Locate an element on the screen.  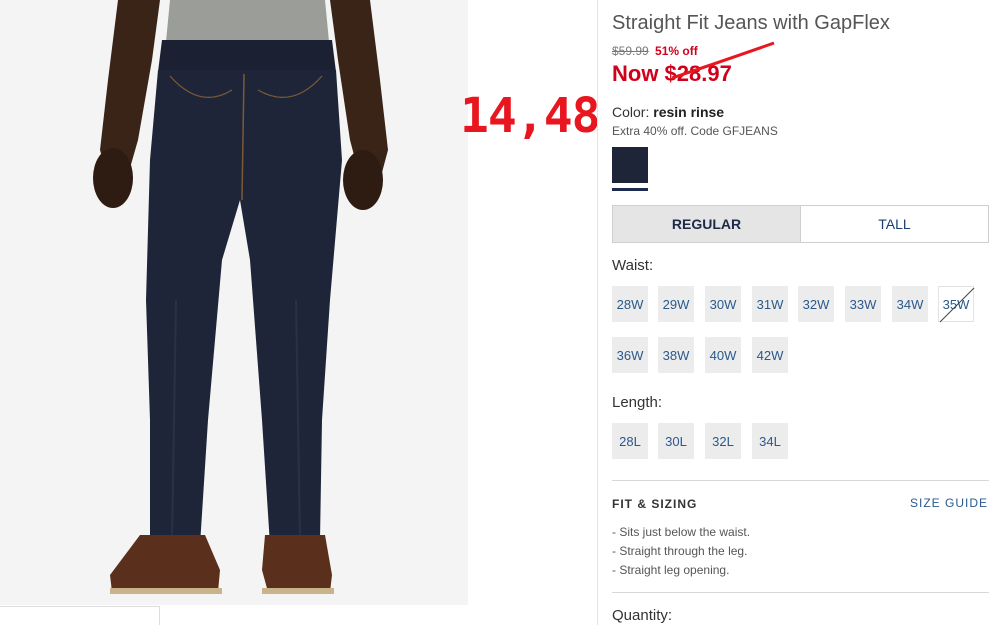
waist-size-40w: 40W is located at coordinates (723, 355).